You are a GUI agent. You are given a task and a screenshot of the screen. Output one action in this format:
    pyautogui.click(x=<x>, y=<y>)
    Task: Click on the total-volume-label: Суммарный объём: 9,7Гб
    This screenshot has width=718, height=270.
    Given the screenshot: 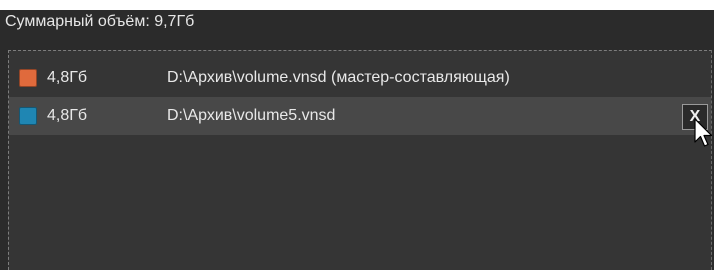 What is the action you would take?
    pyautogui.click(x=100, y=21)
    